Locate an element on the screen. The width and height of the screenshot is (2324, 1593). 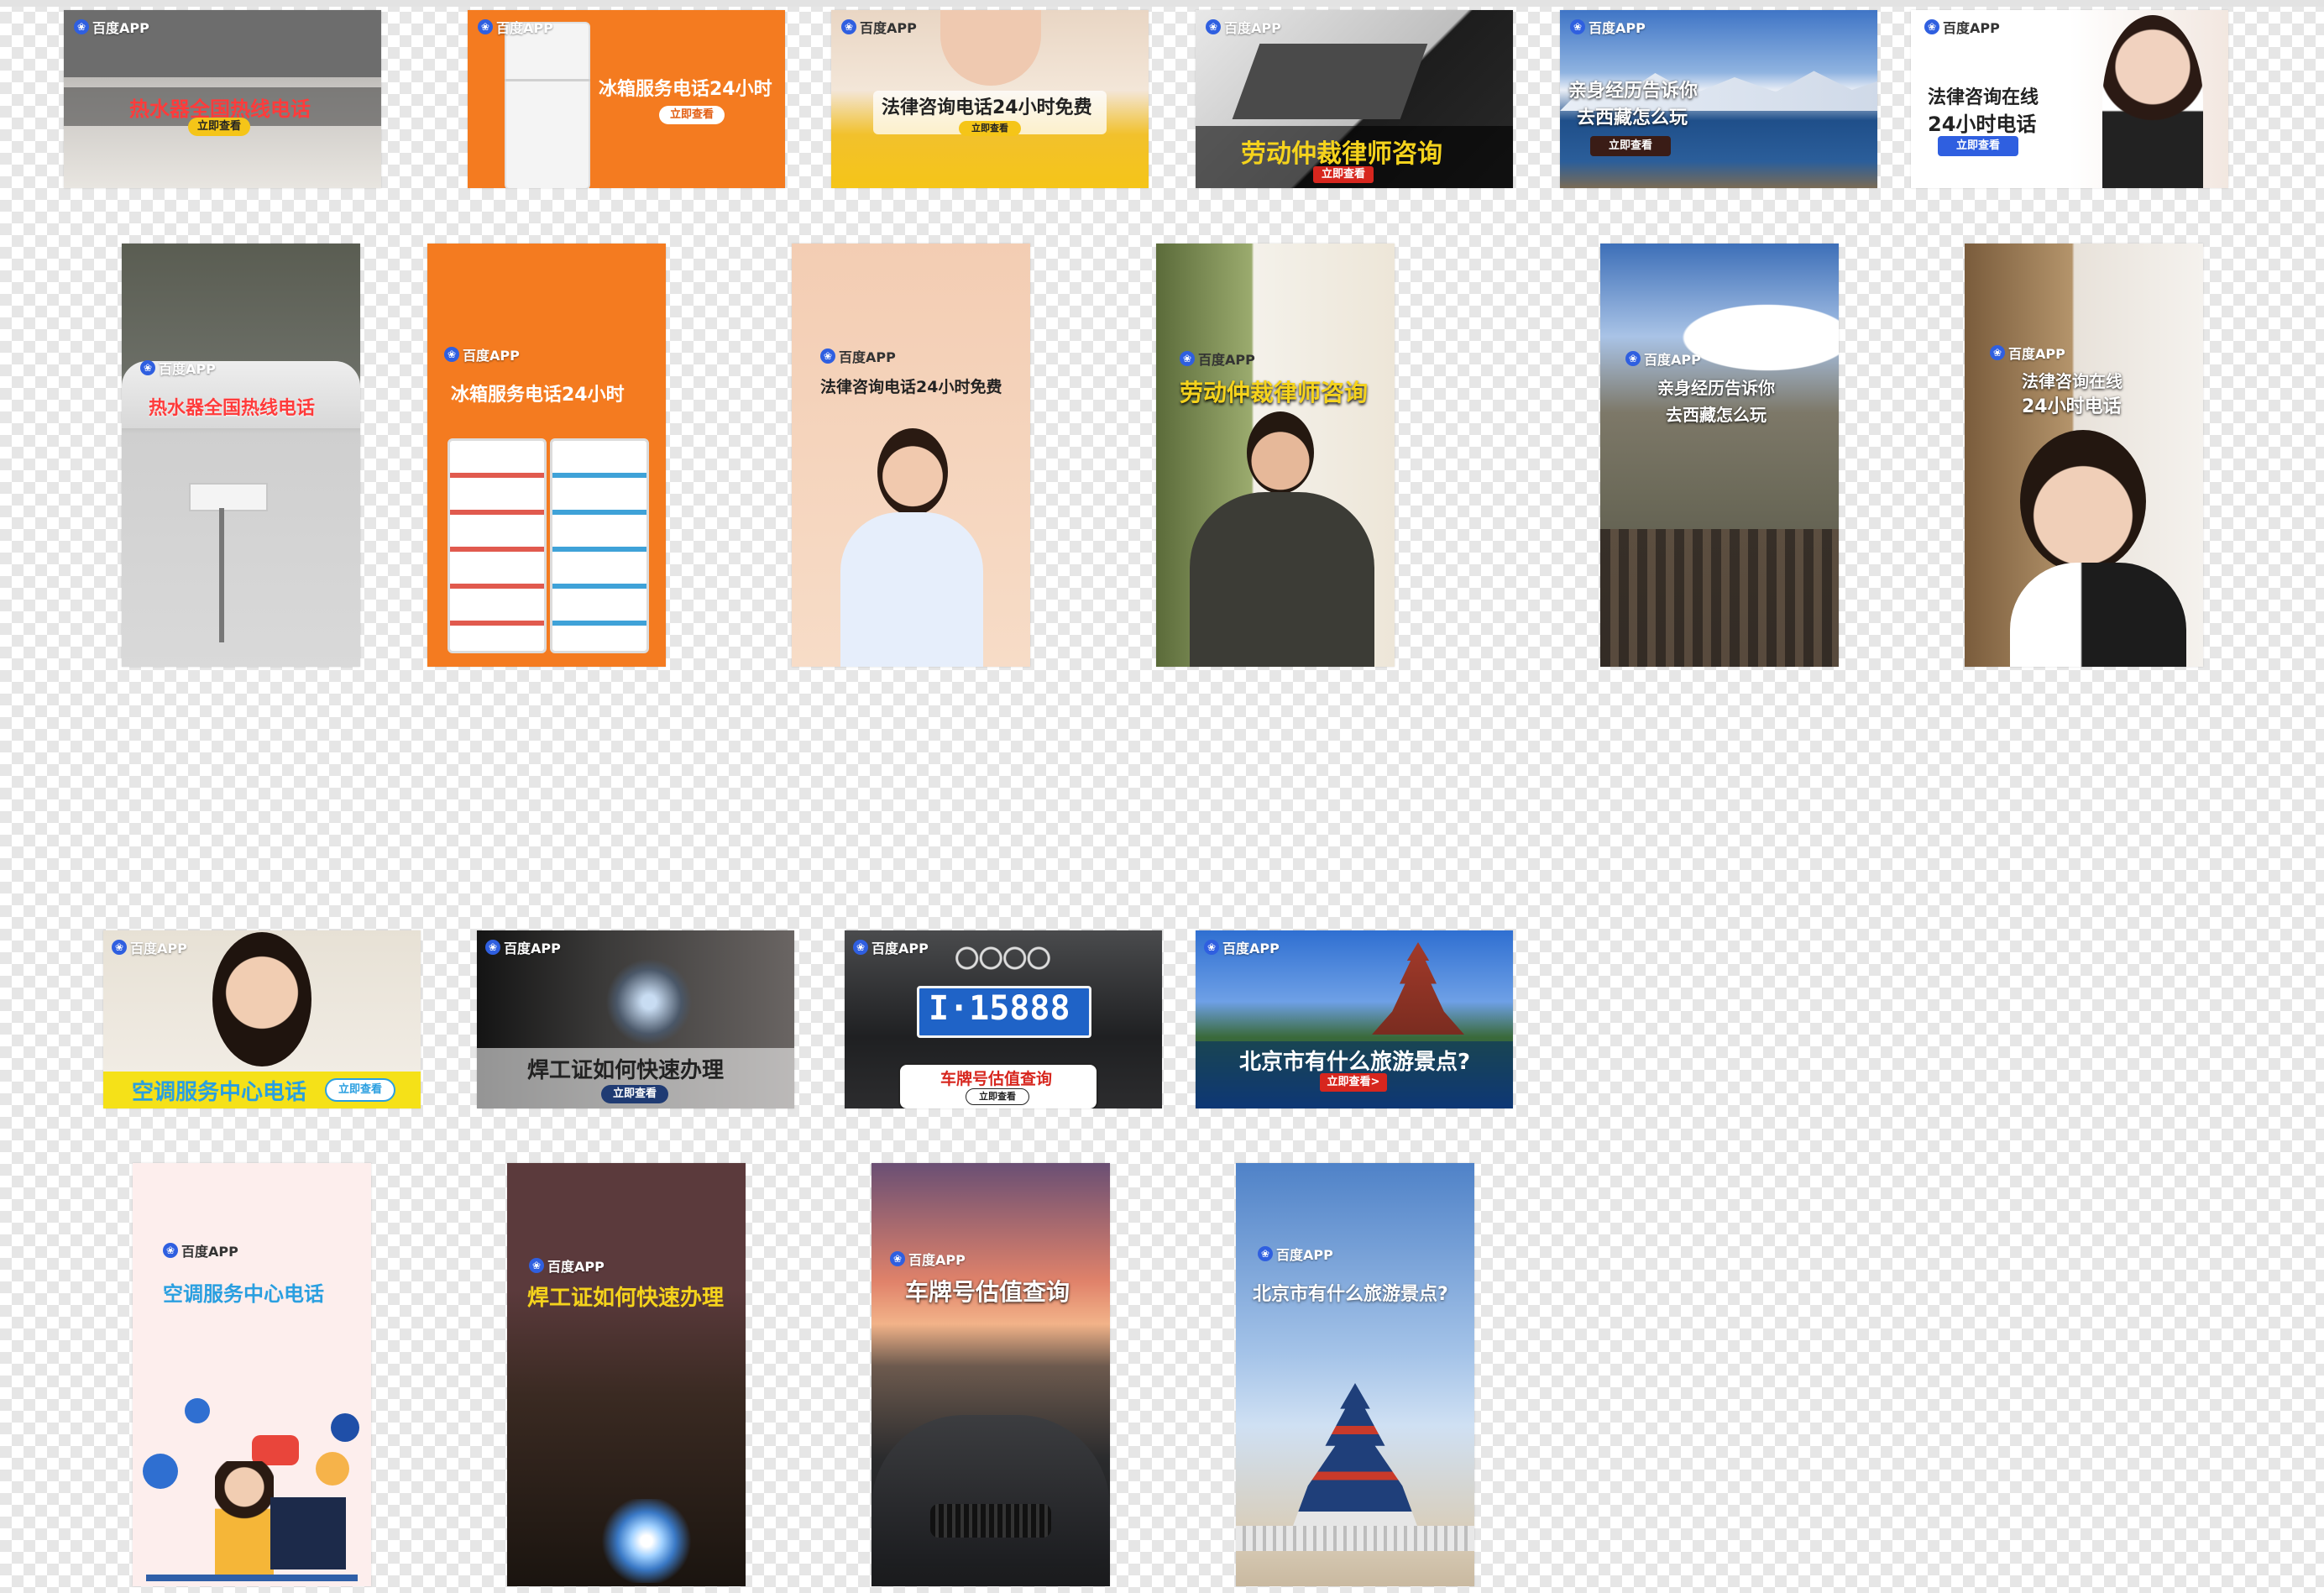
ad-vertical-legal-free: ❀ 百度APP 法律咨询电话24小时免费 is located at coordinates (911, 455).